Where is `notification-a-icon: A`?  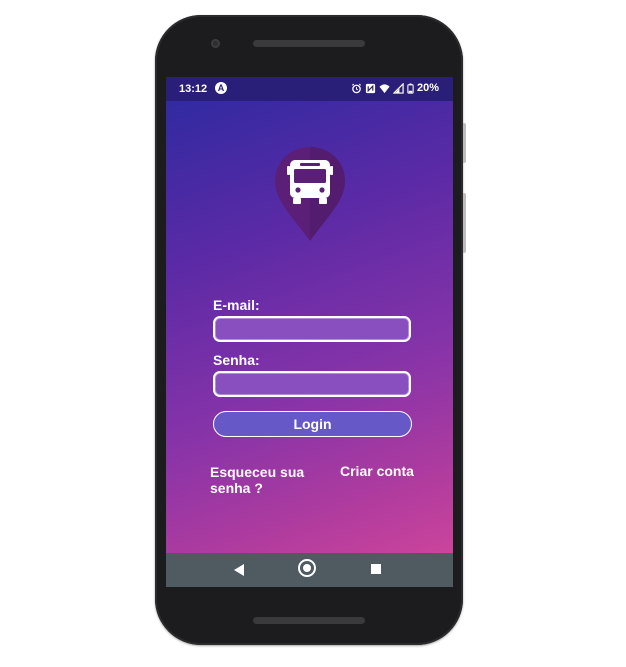 notification-a-icon: A is located at coordinates (221, 88).